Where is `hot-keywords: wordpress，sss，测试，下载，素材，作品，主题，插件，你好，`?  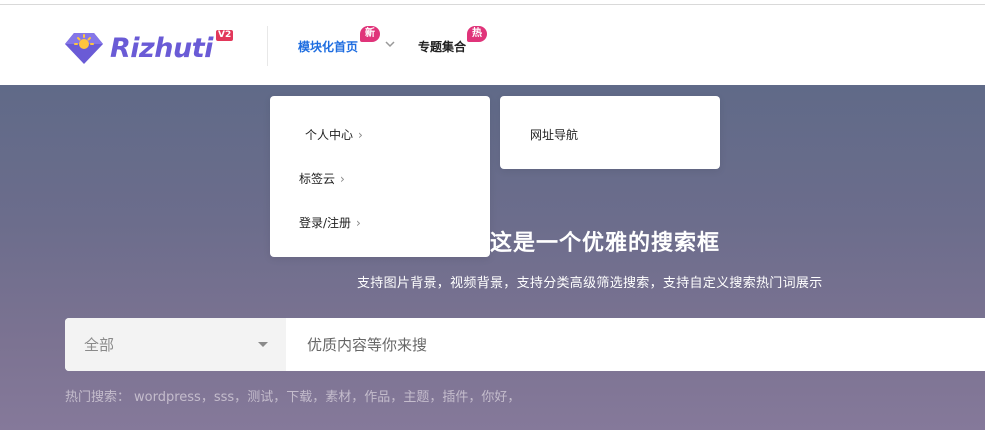
hot-keywords: wordpress，sss，测试，下载，素材，作品，主题，插件，你好， is located at coordinates (327, 395).